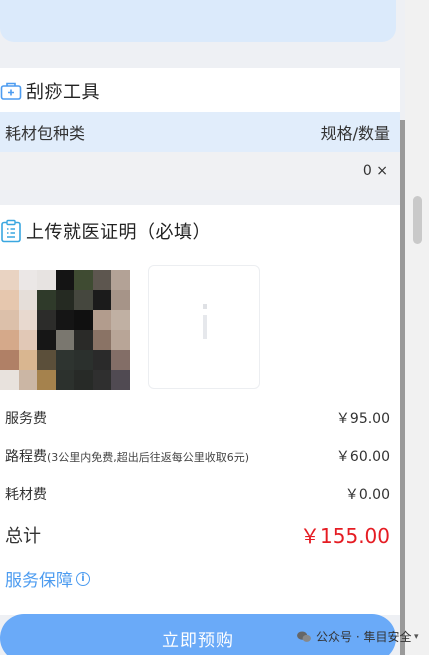 This screenshot has width=429, height=655. What do you see at coordinates (200, 171) in the screenshot?
I see `table-row: 0 ×` at bounding box center [200, 171].